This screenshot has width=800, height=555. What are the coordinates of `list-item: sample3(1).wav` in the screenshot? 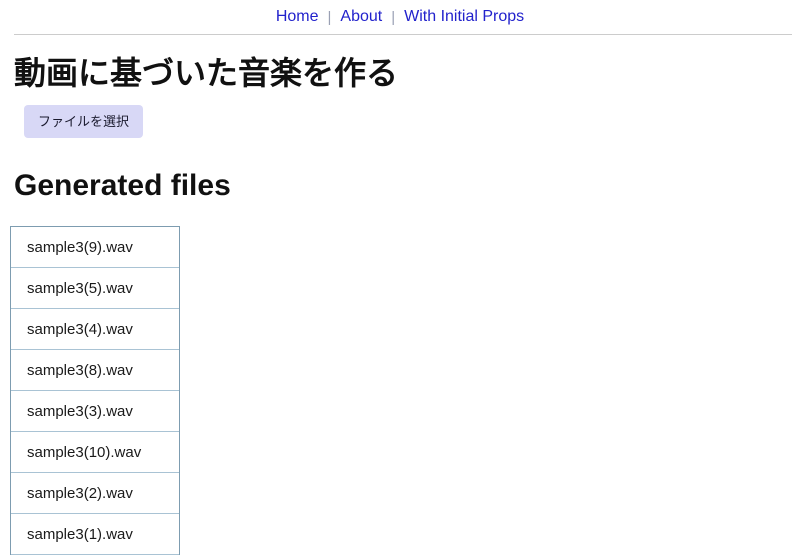 It's located at (95, 534).